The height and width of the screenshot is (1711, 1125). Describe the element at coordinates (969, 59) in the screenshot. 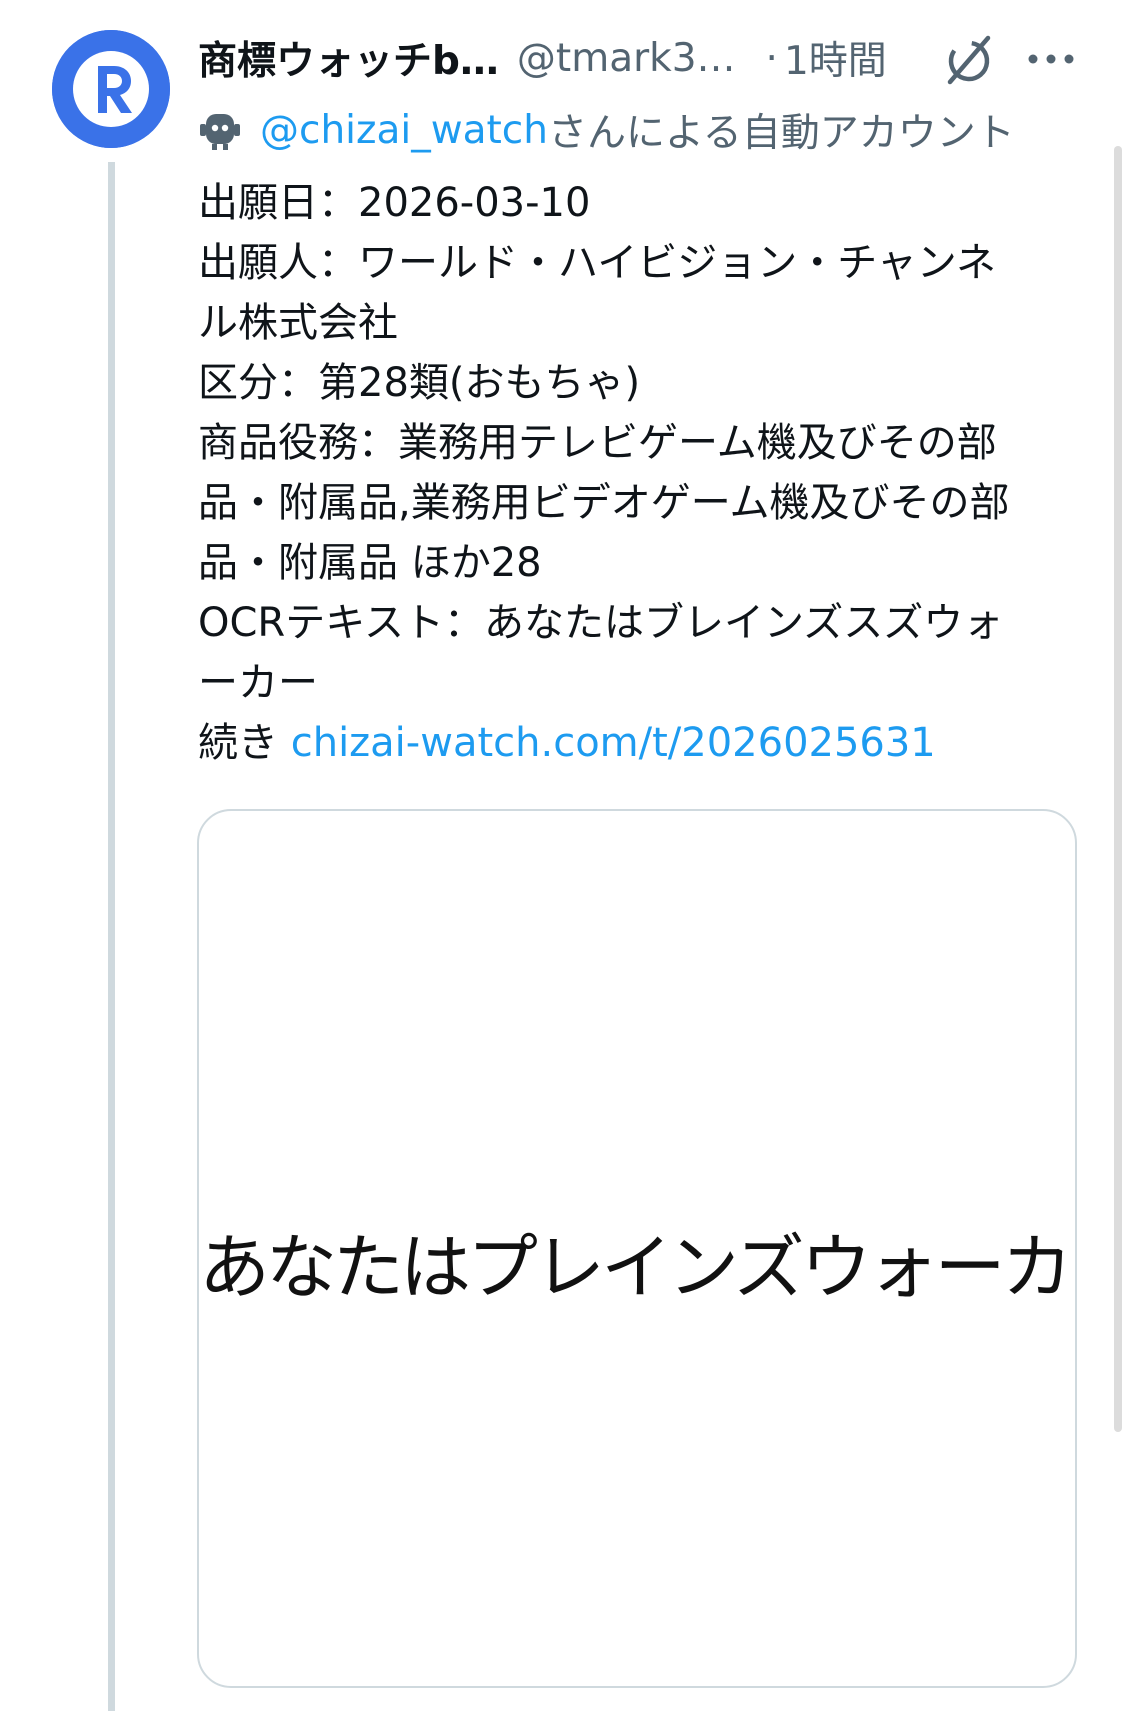

I see `grok-icon` at that location.